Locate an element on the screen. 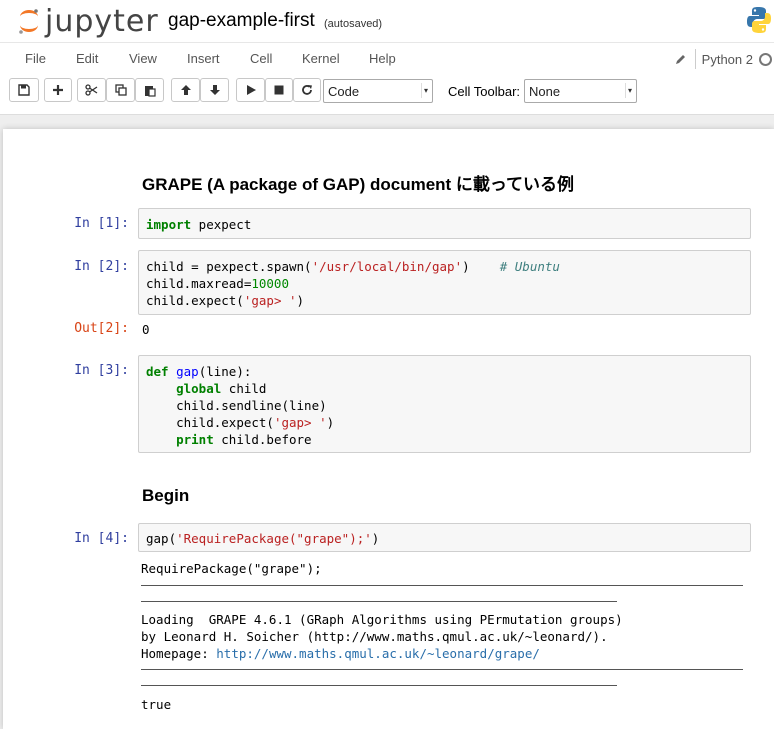  kernel-separator is located at coordinates (695, 59).